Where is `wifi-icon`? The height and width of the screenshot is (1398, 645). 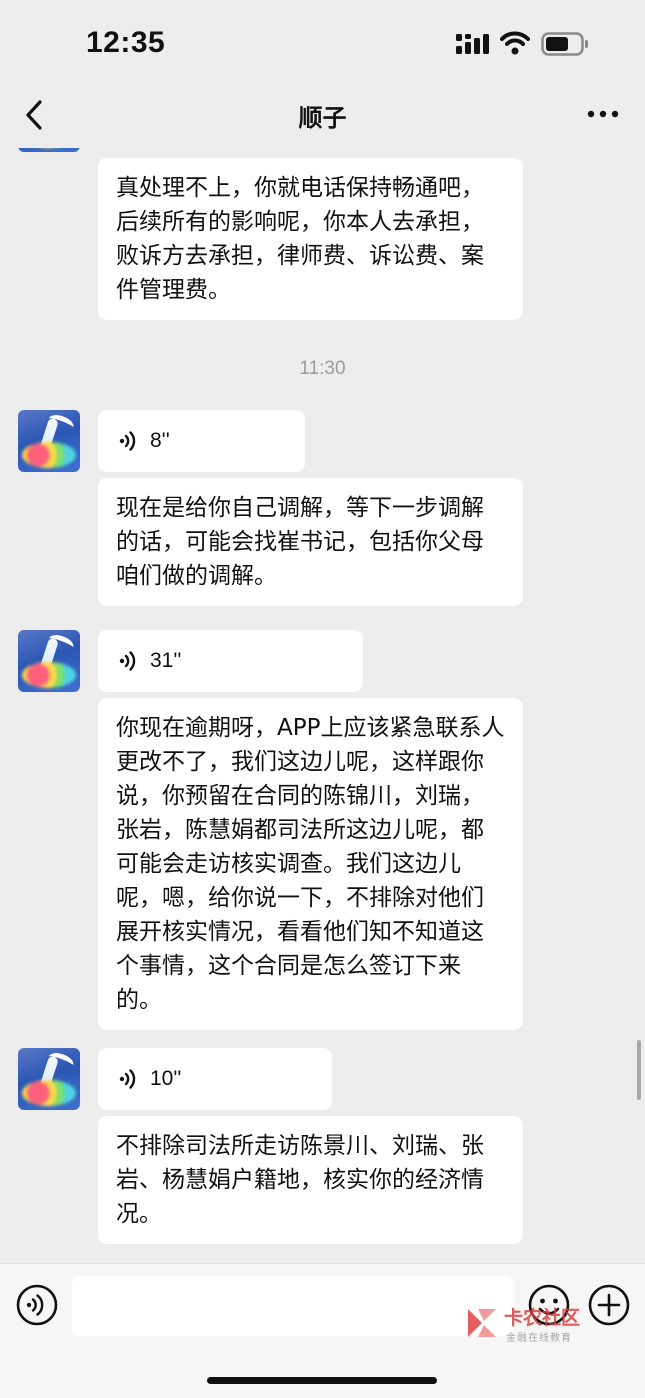 wifi-icon is located at coordinates (515, 43).